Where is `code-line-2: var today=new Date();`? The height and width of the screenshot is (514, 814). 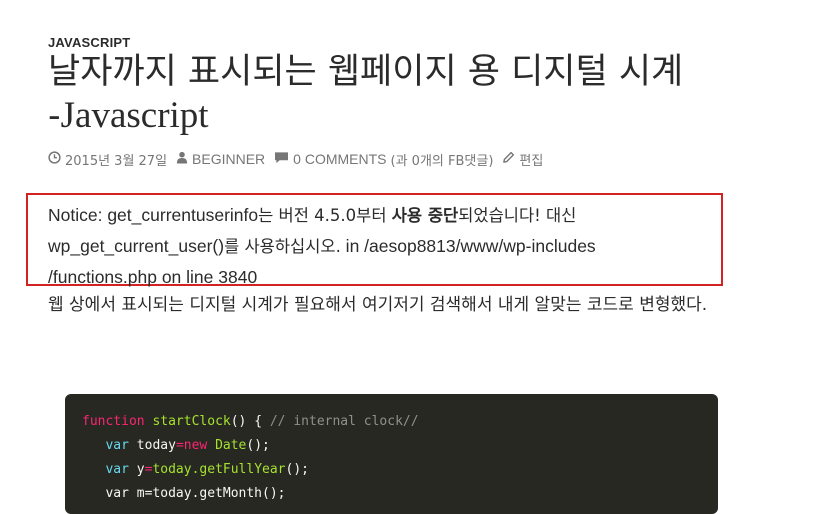
code-line-2: var today=new Date(); is located at coordinates (176, 446).